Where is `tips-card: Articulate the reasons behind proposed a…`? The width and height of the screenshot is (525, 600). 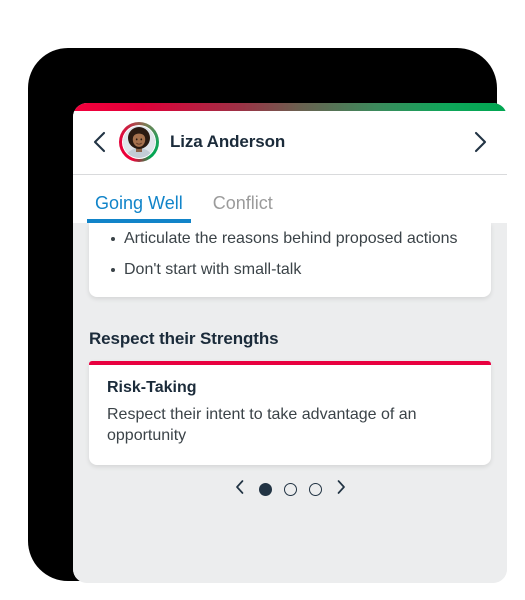
tips-card: Articulate the reasons behind proposed a… is located at coordinates (290, 260).